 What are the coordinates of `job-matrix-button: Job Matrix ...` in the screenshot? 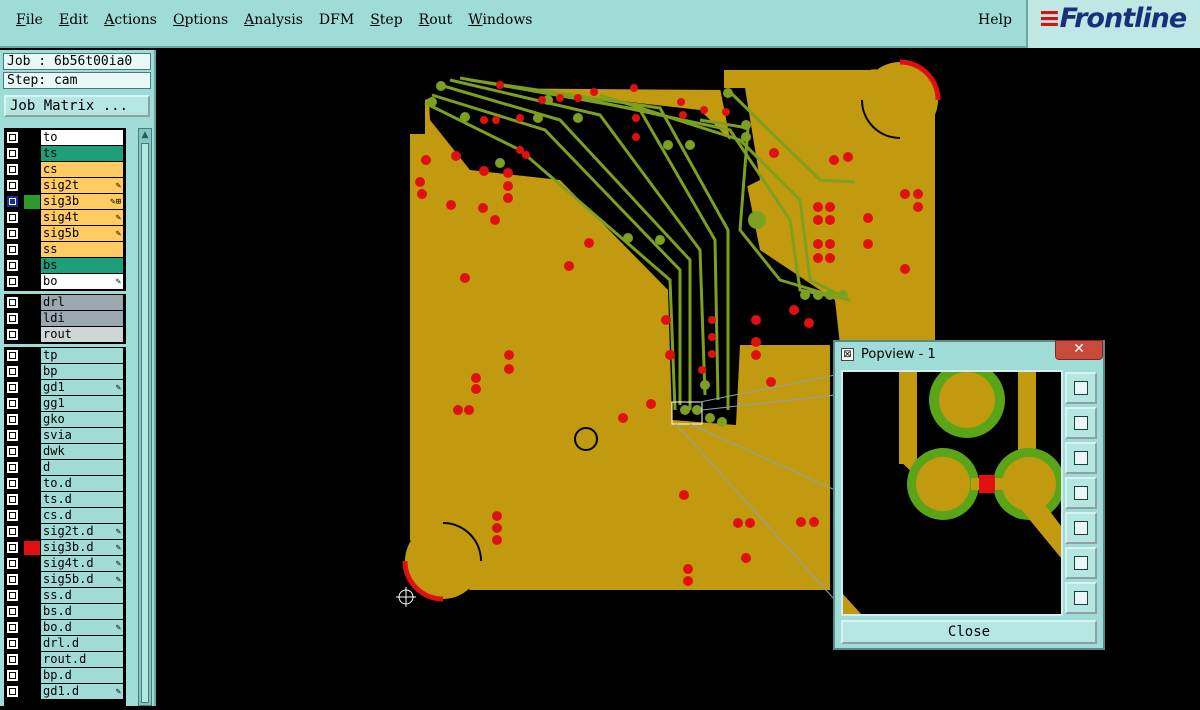 It's located at (77, 106).